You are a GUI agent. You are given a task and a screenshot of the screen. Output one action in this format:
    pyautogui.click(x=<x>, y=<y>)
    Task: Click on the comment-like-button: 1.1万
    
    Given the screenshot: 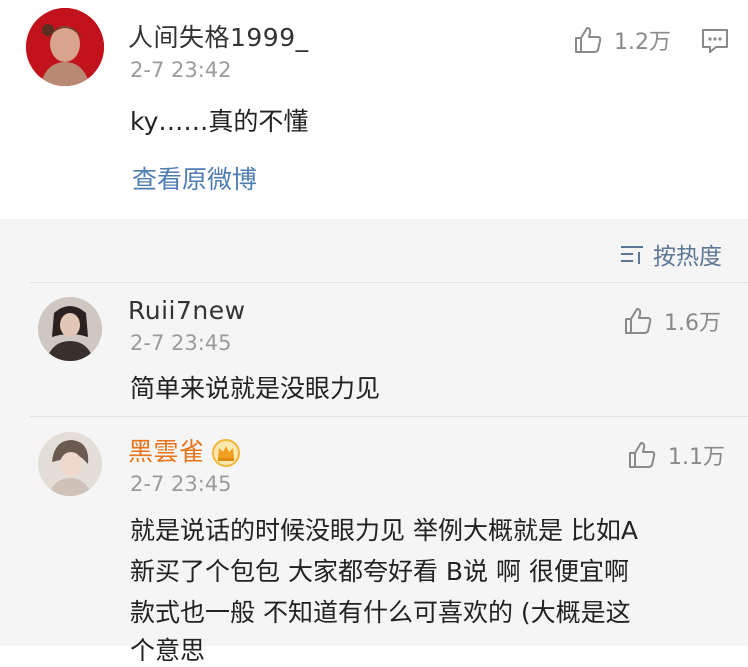 What is the action you would take?
    pyautogui.click(x=675, y=455)
    